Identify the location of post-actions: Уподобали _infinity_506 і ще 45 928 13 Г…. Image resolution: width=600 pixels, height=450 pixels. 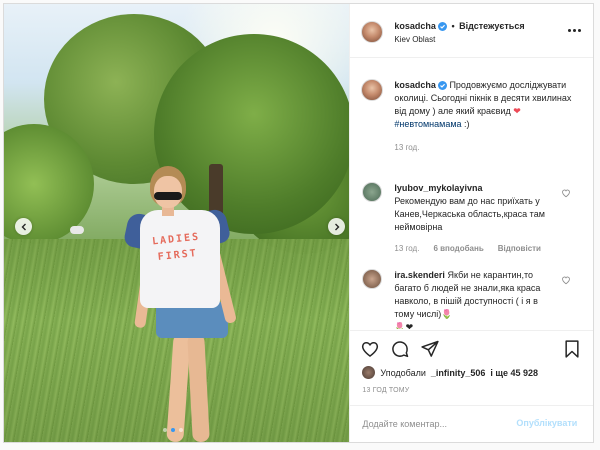
(472, 386).